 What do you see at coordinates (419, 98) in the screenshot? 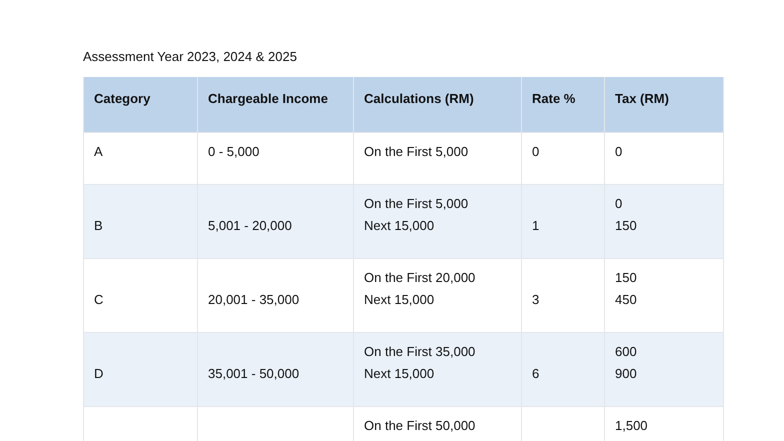
I see `column-header: Calculations (RM)` at bounding box center [419, 98].